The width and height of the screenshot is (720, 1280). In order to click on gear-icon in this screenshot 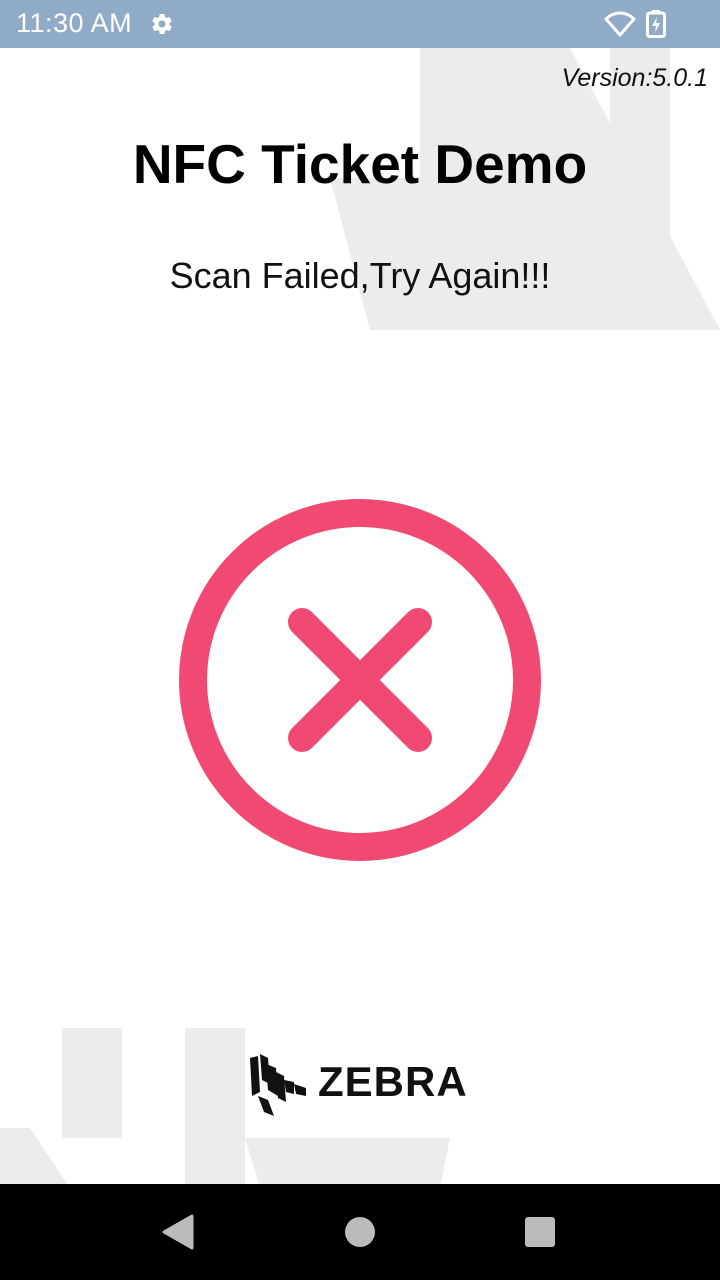, I will do `click(162, 24)`.